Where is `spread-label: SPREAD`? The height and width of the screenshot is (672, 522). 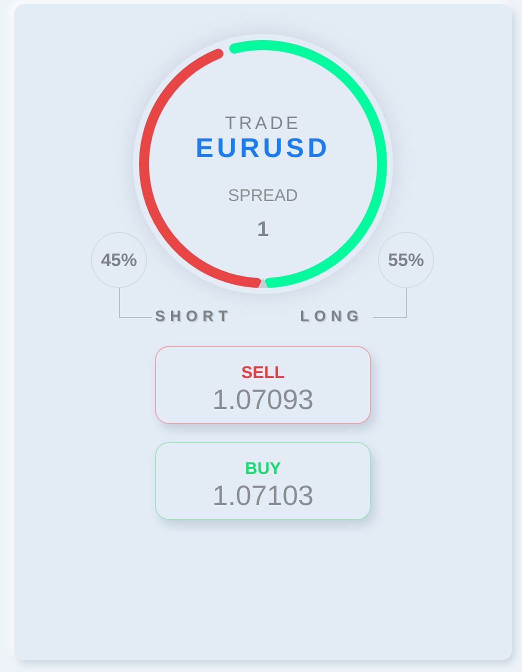 spread-label: SPREAD is located at coordinates (263, 196).